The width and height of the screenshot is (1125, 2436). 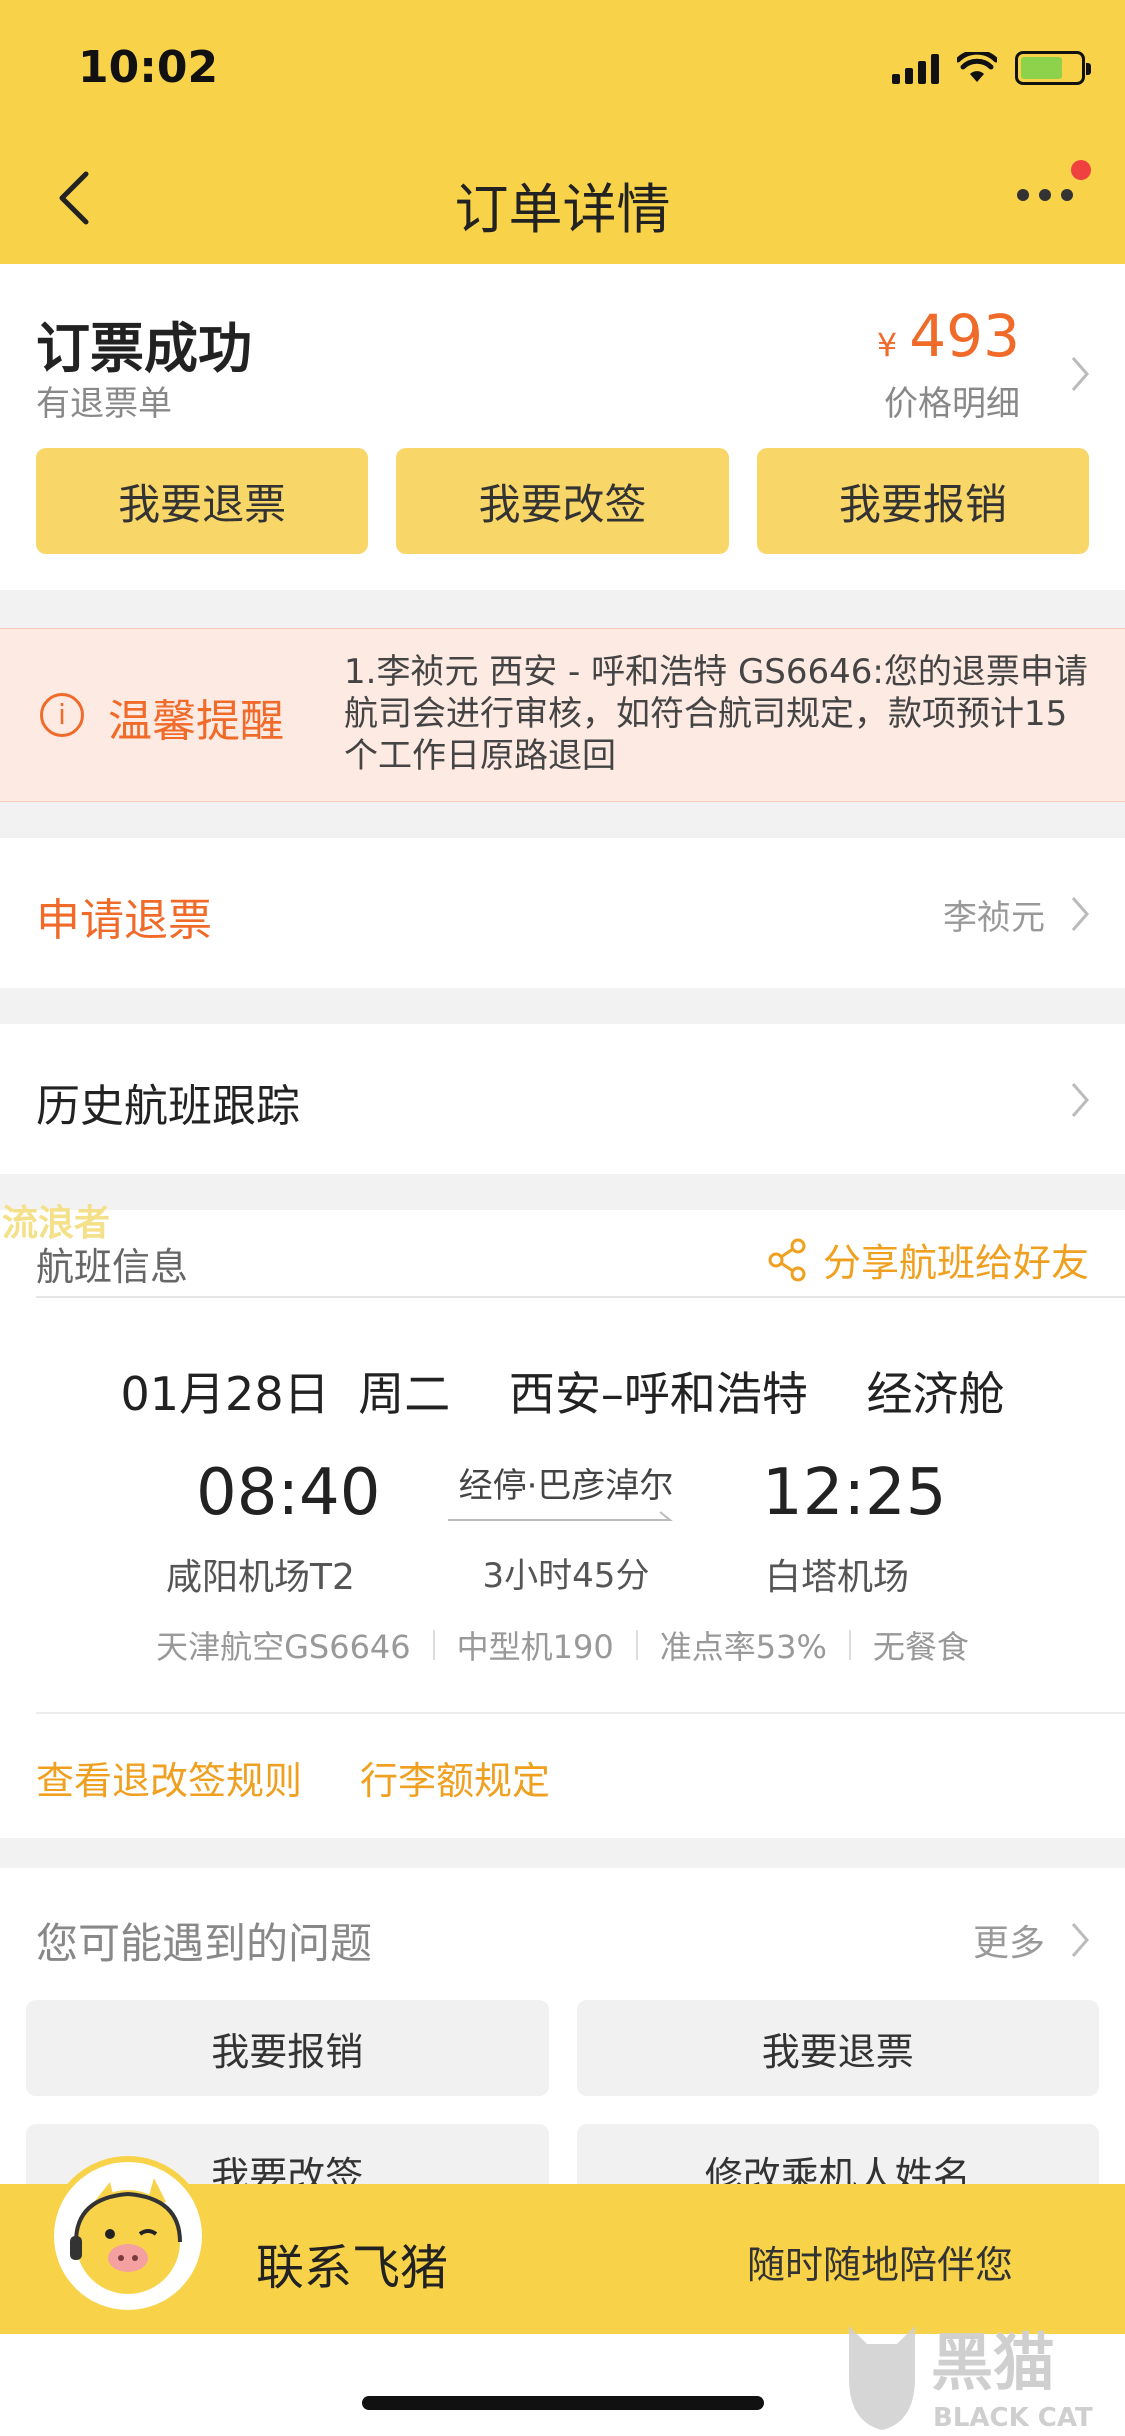 I want to click on flight-route: 西安–呼和浩特, so click(x=658, y=1394).